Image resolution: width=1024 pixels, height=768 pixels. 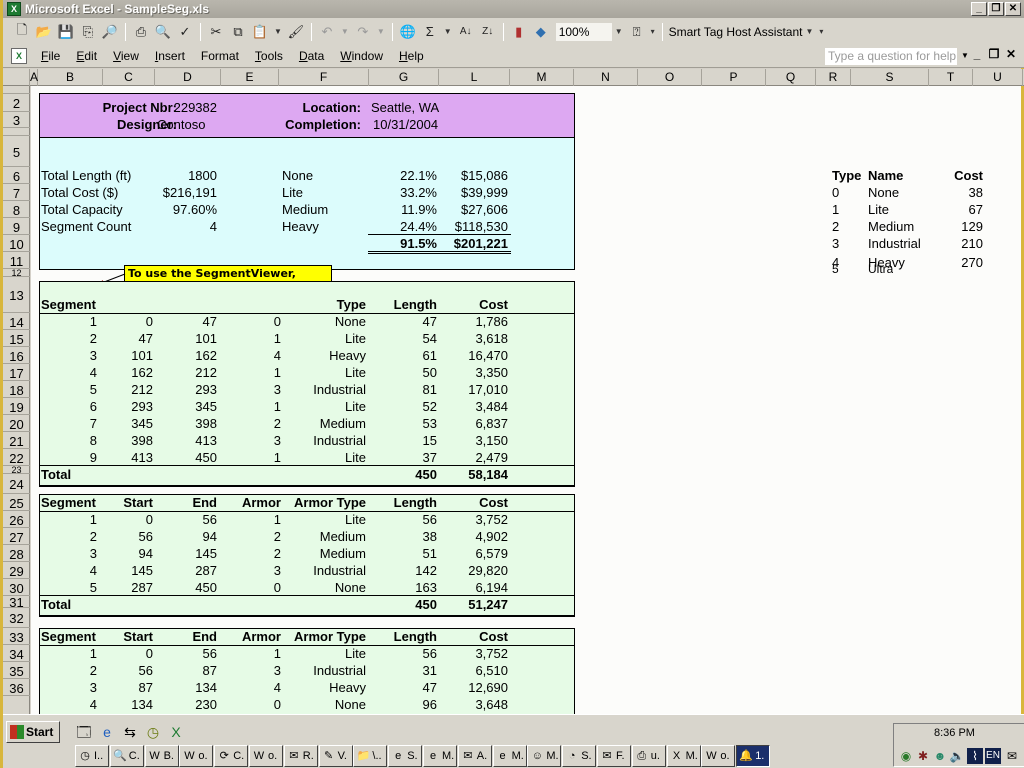 What do you see at coordinates (16, 273) in the screenshot?
I see `row-header: 12` at bounding box center [16, 273].